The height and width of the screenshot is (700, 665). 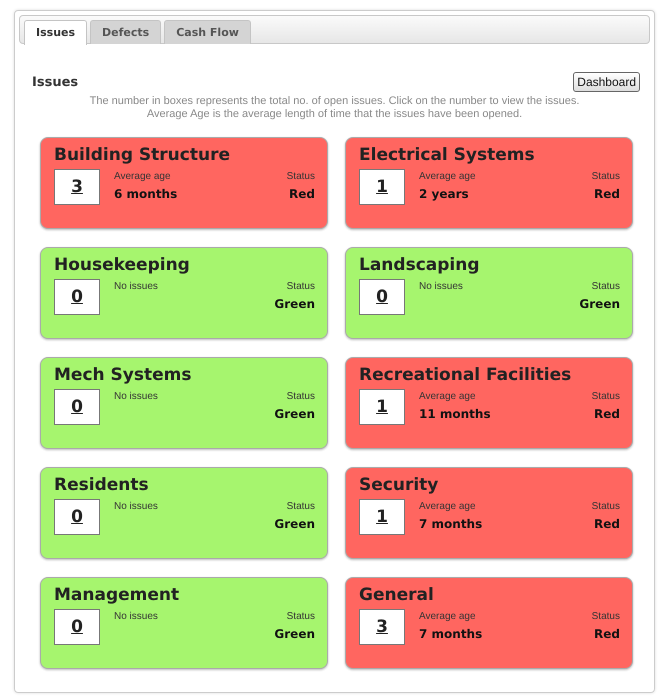 I want to click on tab: Defects, so click(x=126, y=32).